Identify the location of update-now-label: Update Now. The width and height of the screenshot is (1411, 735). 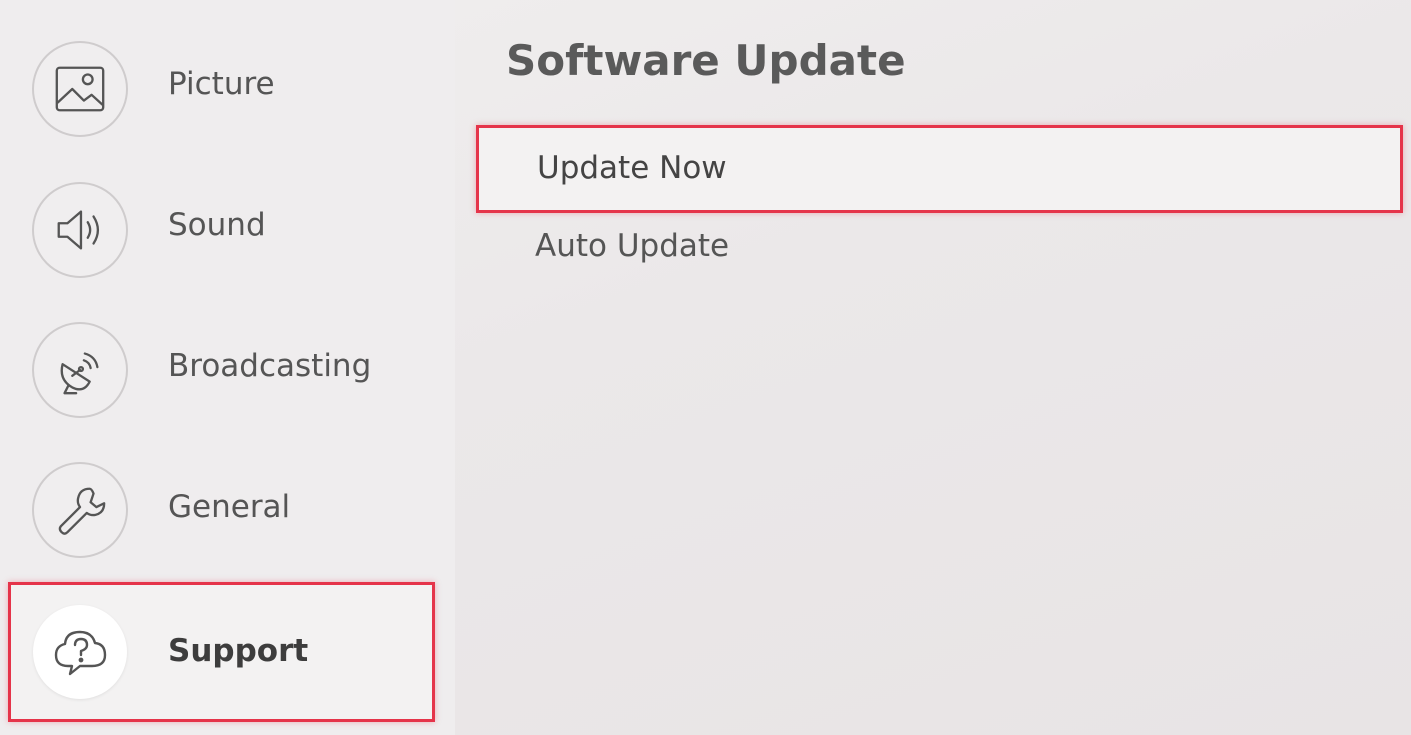
(632, 168).